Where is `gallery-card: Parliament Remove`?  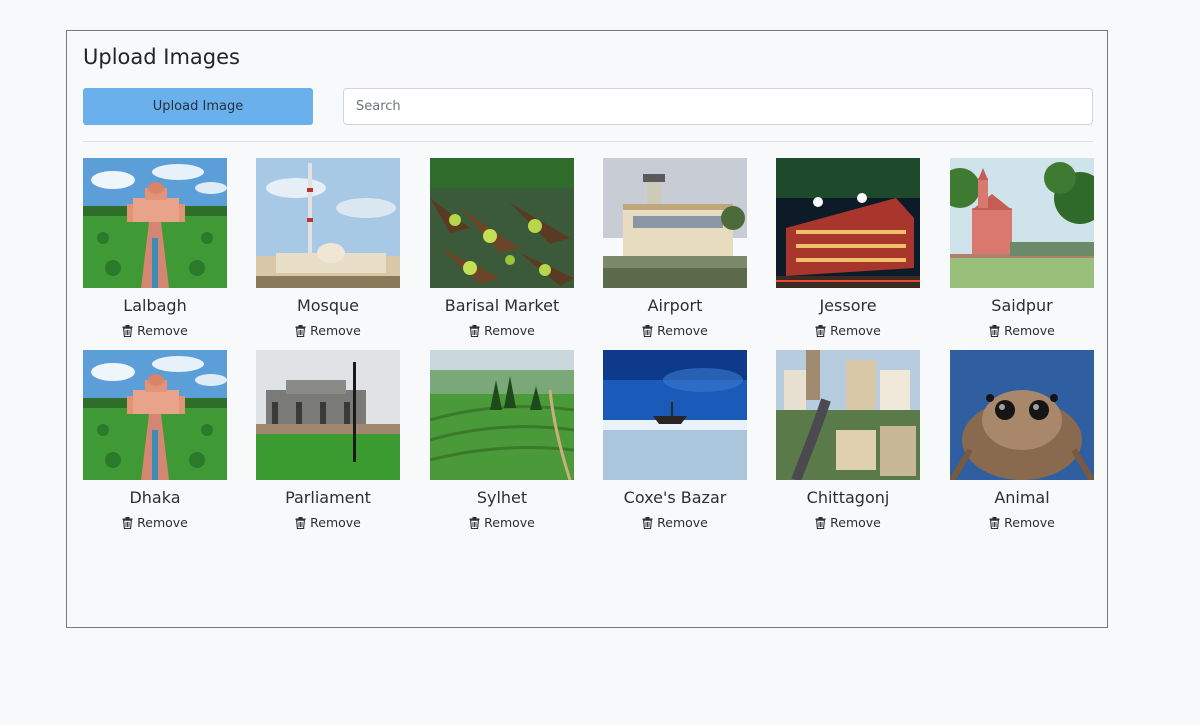 gallery-card: Parliament Remove is located at coordinates (328, 441).